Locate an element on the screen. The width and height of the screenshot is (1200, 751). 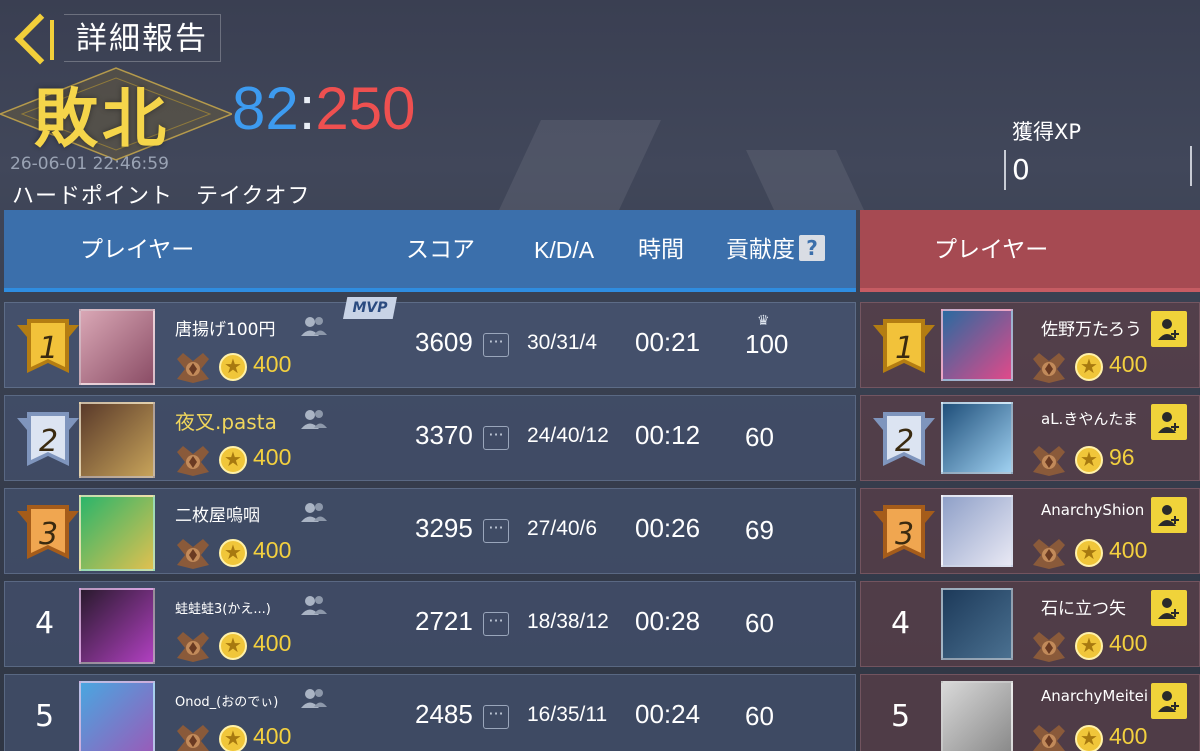
col-kda: K/D/A is located at coordinates (564, 250).